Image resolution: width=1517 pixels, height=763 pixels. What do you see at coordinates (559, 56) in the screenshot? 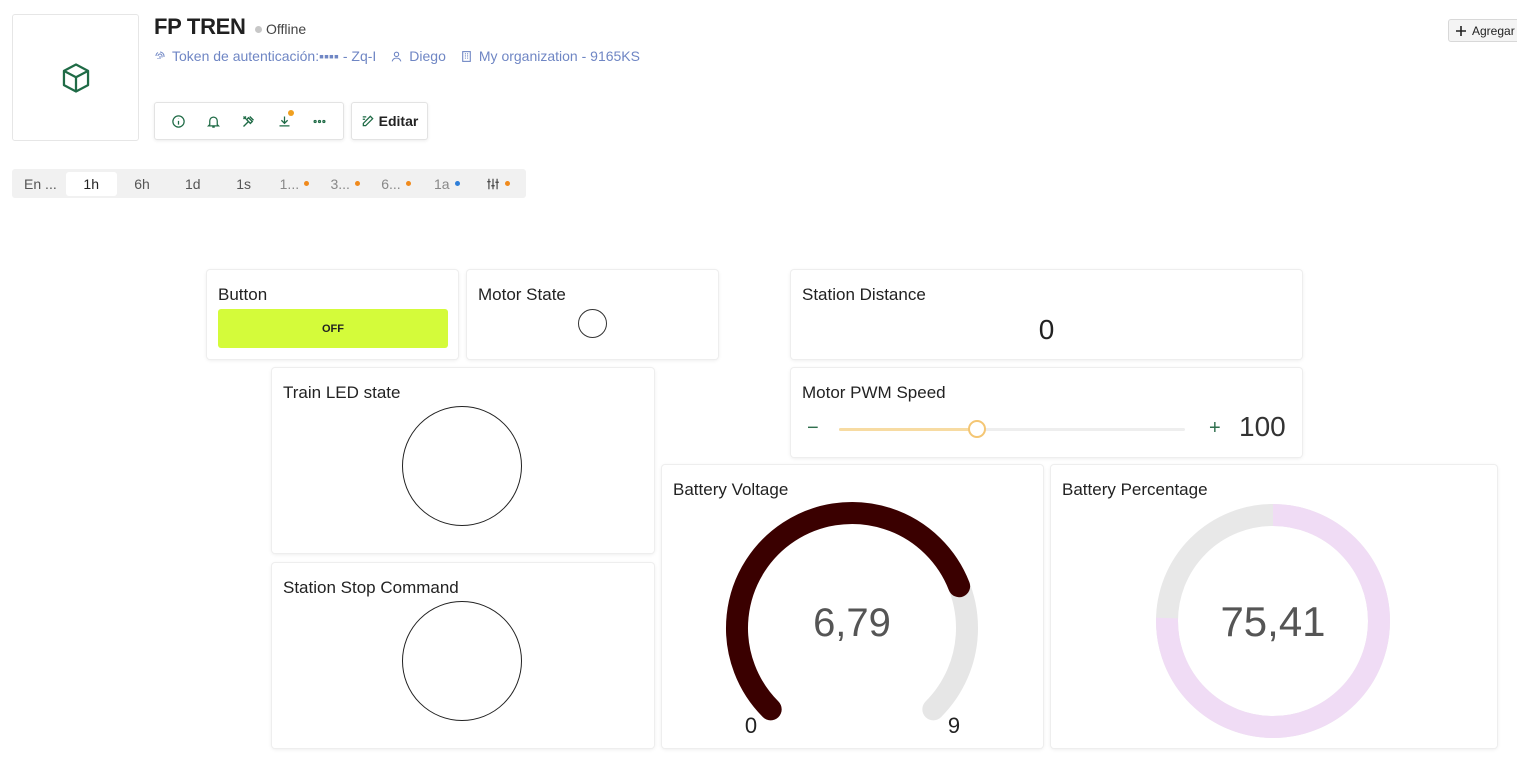
I see `organization-name: My organization - 9165KS` at bounding box center [559, 56].